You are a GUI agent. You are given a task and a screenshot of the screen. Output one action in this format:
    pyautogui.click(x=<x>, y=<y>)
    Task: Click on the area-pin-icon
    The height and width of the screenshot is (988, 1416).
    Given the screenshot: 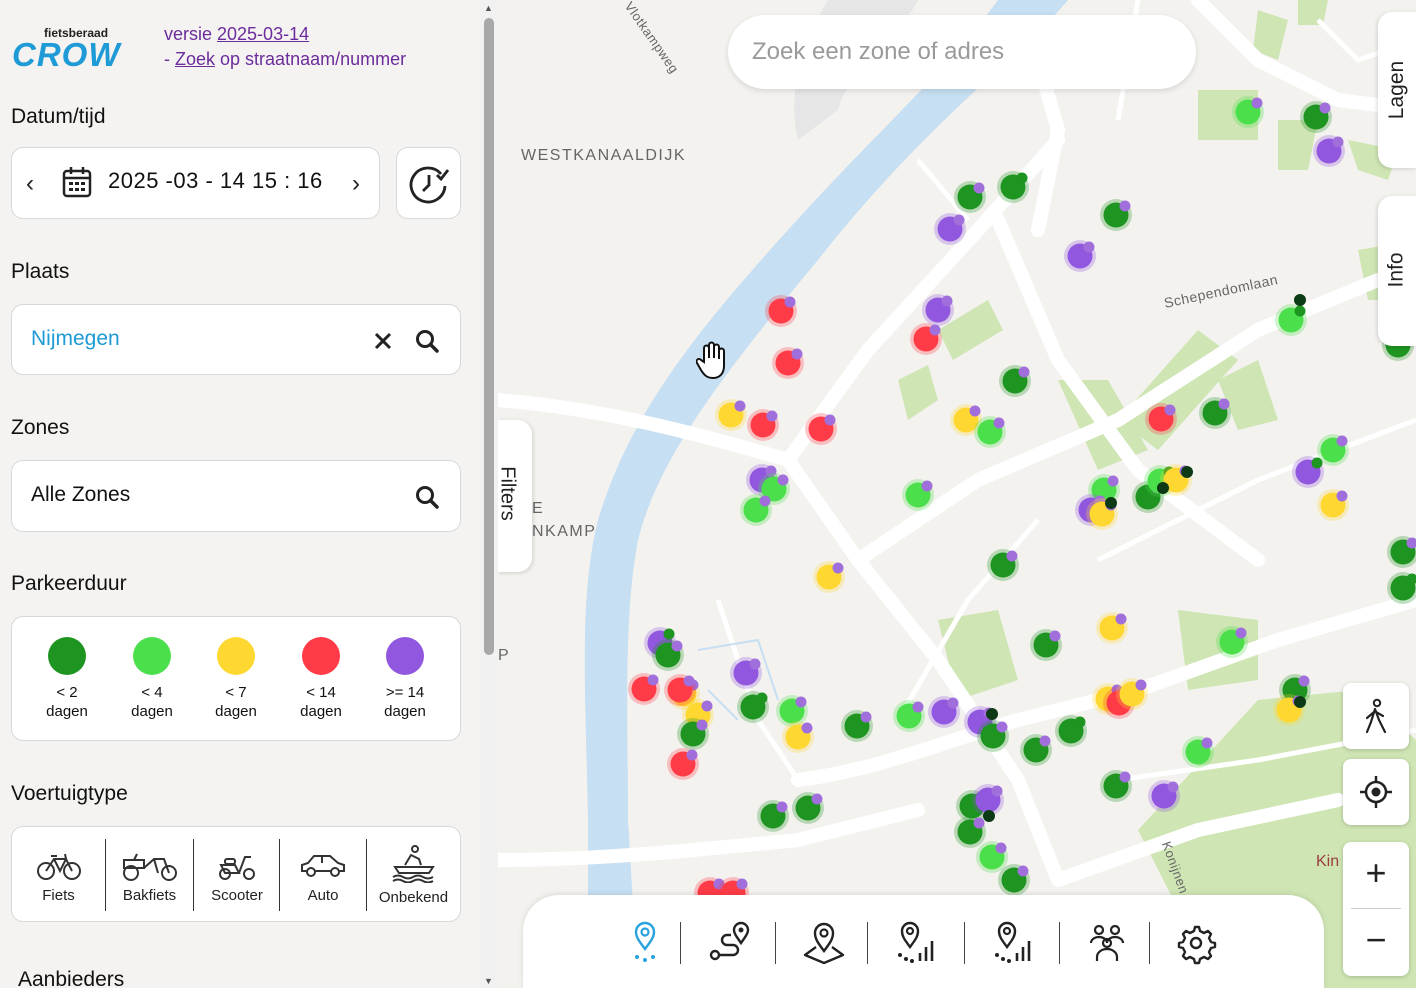 What is the action you would take?
    pyautogui.click(x=824, y=943)
    